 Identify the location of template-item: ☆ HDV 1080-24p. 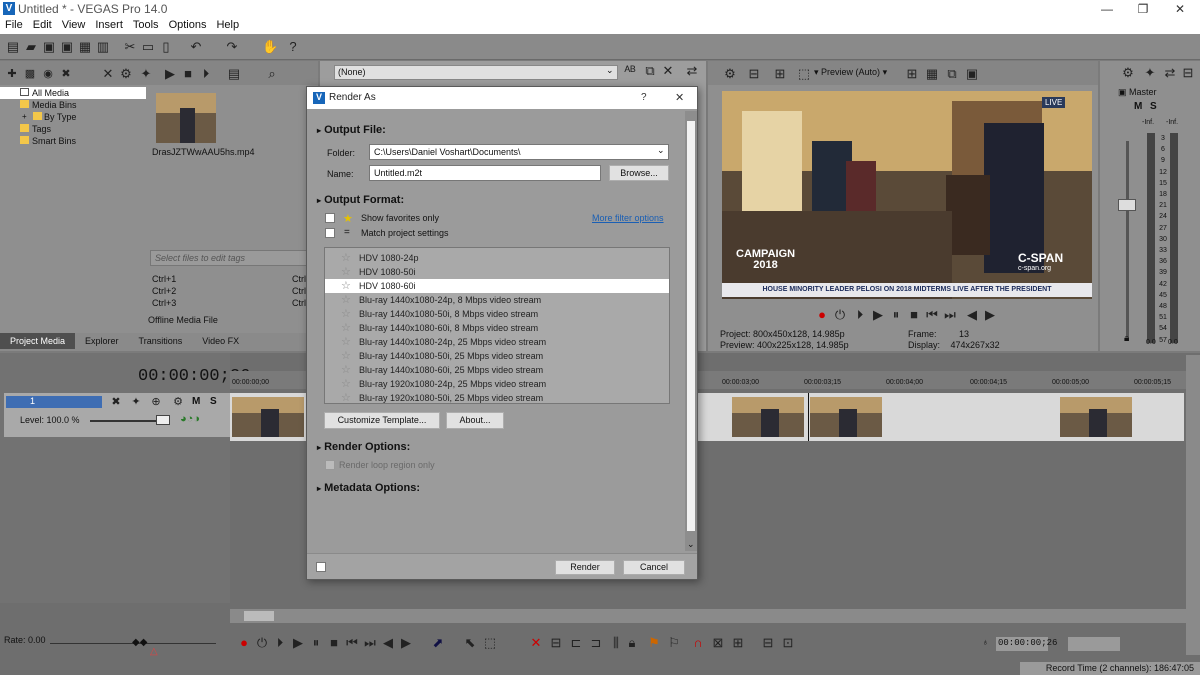
(497, 258).